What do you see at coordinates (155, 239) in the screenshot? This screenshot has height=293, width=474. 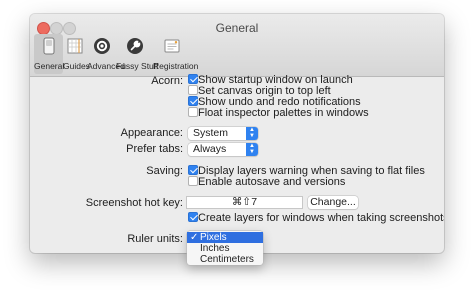 I see `ruler-units-label: Ruler units:` at bounding box center [155, 239].